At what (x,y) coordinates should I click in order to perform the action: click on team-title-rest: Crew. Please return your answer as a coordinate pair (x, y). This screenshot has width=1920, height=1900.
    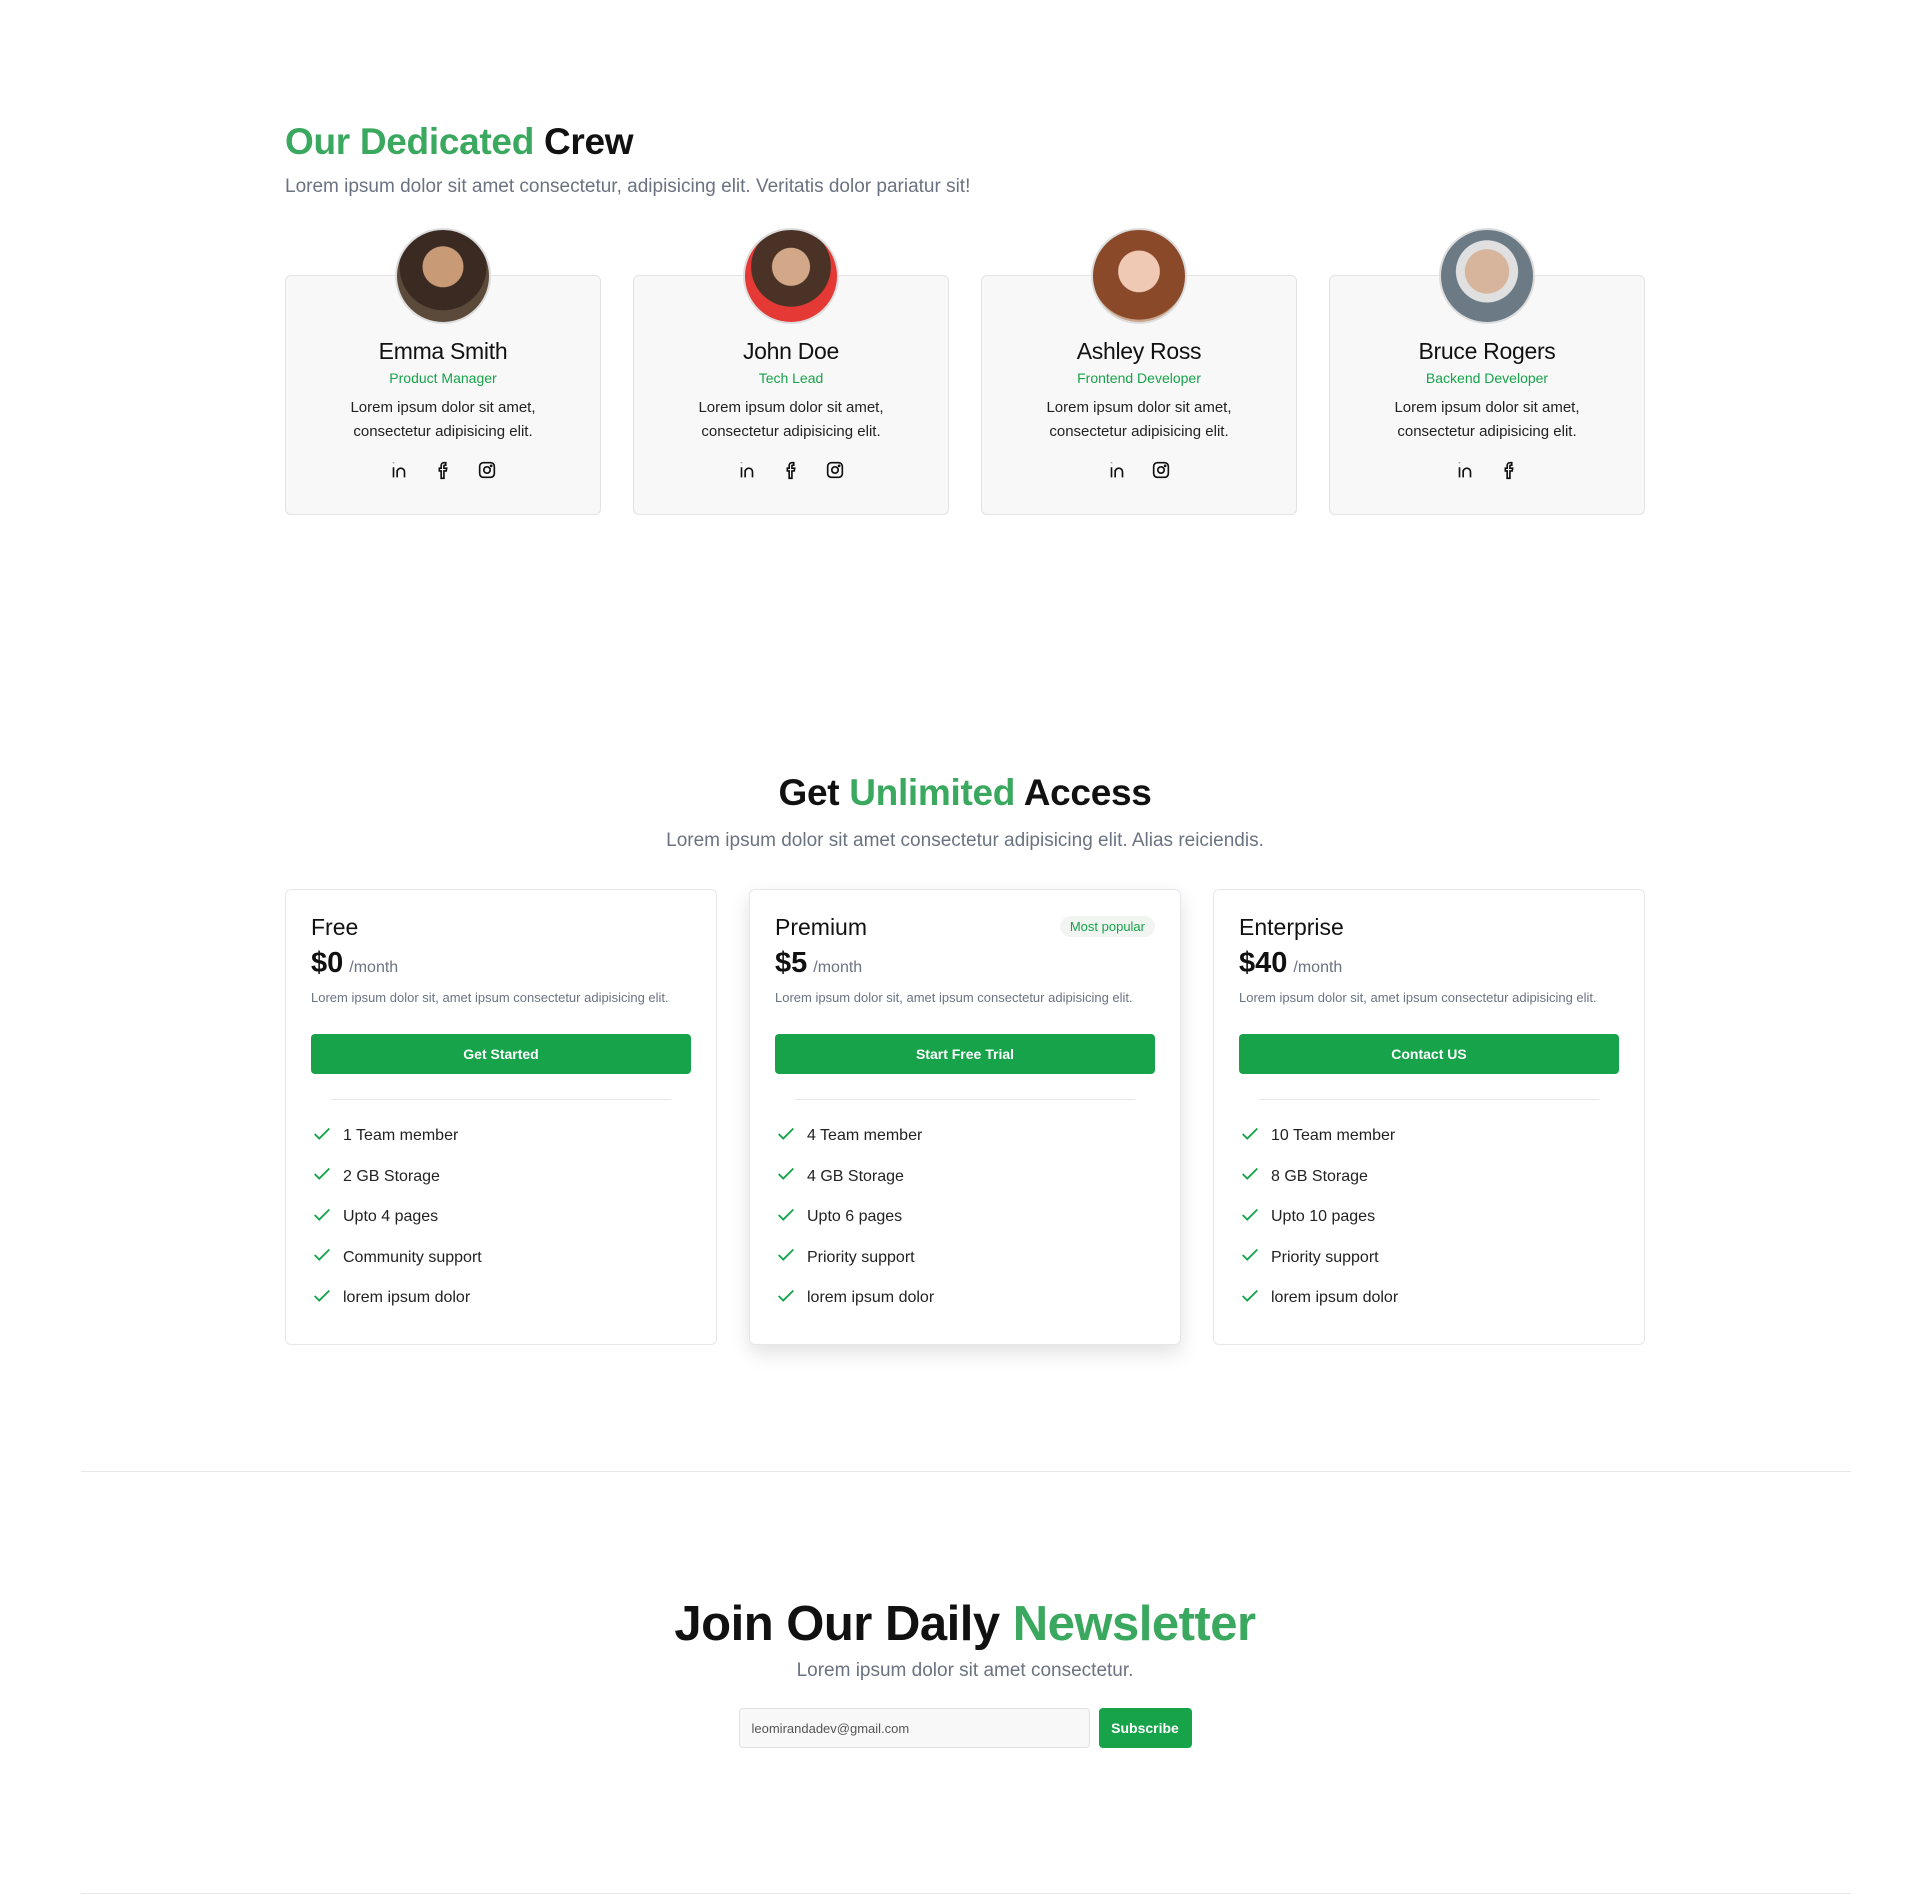
    Looking at the image, I should click on (588, 141).